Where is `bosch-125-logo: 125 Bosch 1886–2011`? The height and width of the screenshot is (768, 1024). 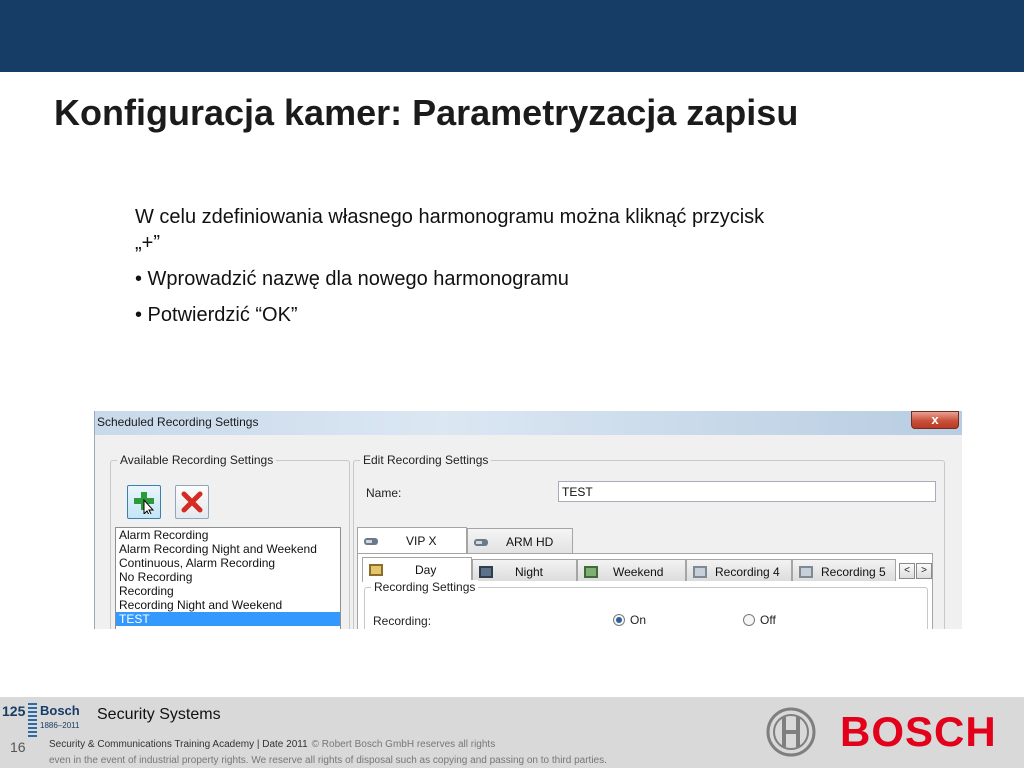
bosch-125-logo: 125 Bosch 1886–2011 is located at coordinates (44, 721).